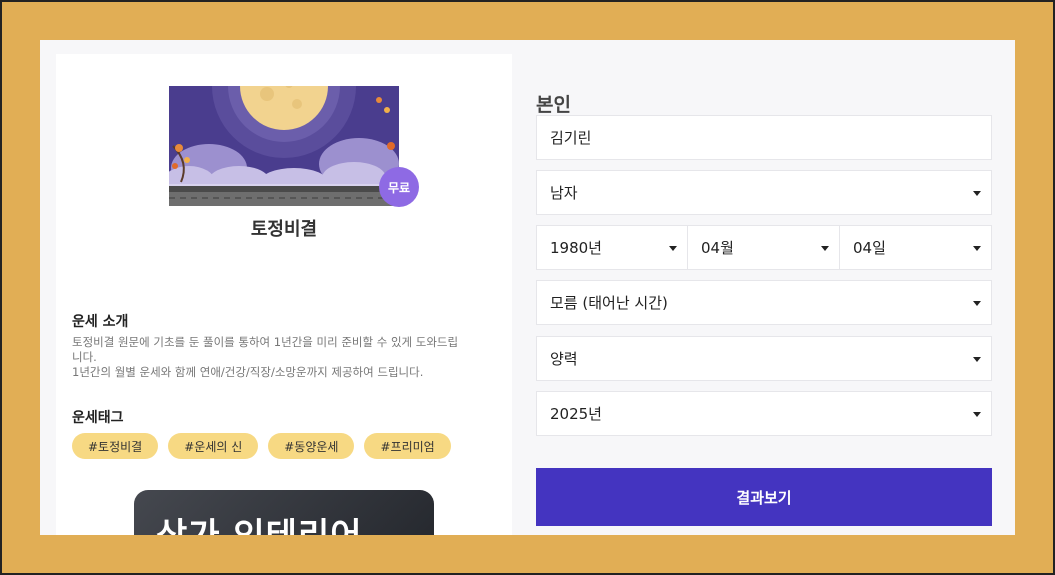  I want to click on birth-time-select: 모름 (태어난 시간), so click(764, 302).